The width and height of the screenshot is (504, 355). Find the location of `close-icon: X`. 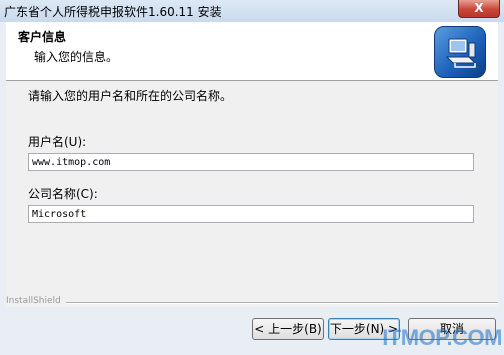

close-icon: X is located at coordinates (479, 8).